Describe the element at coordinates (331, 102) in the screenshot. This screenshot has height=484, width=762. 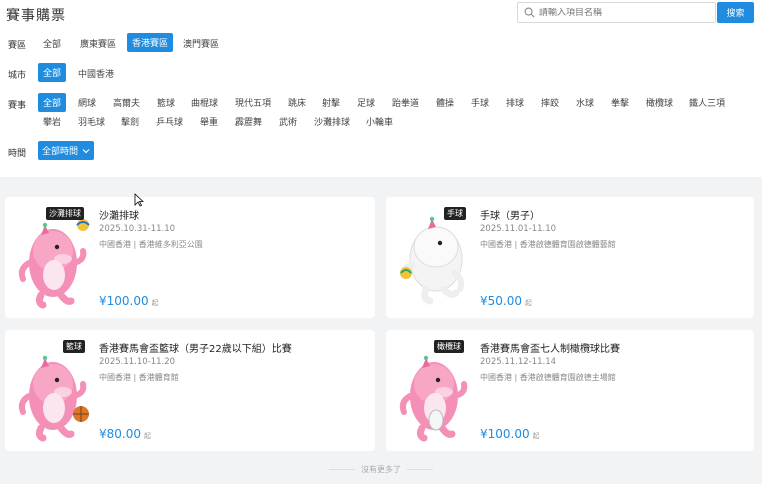
I see `sport-option: 射擊` at that location.